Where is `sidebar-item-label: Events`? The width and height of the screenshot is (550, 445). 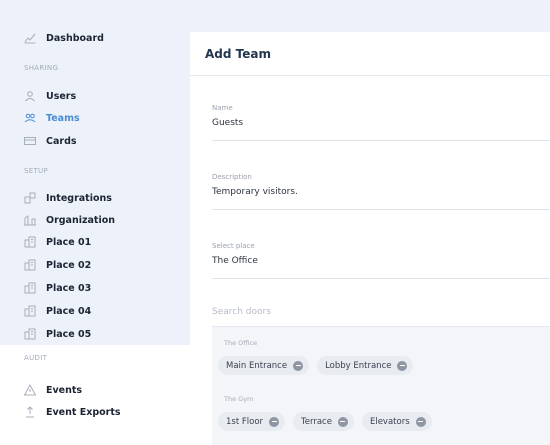 sidebar-item-label: Events is located at coordinates (64, 390).